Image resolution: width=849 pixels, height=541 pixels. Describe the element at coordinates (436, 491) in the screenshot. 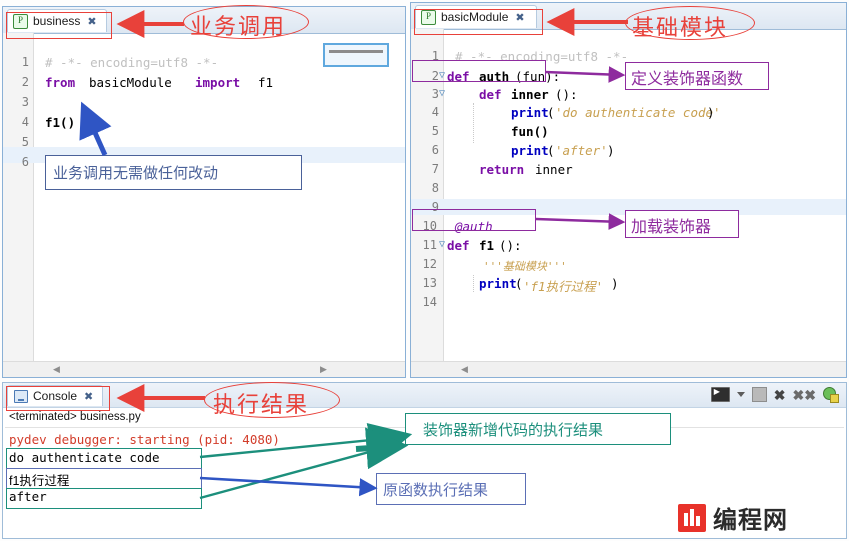

I see `annotation-label-original-fn-result: 原函数执行结果` at that location.